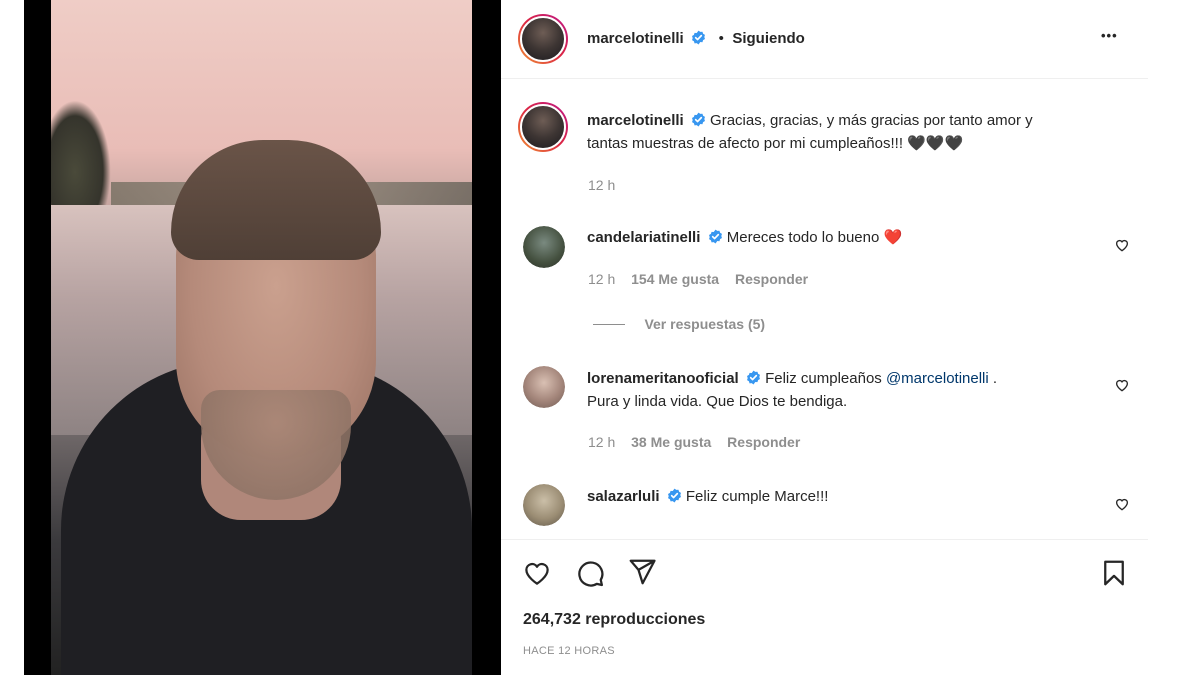  Describe the element at coordinates (993, 378) in the screenshot. I see `comment-2-text-end: .` at that location.